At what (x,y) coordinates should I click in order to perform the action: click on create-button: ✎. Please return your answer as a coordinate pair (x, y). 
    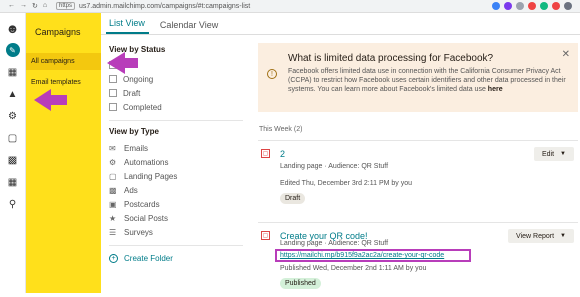
    Looking at the image, I should click on (13, 50).